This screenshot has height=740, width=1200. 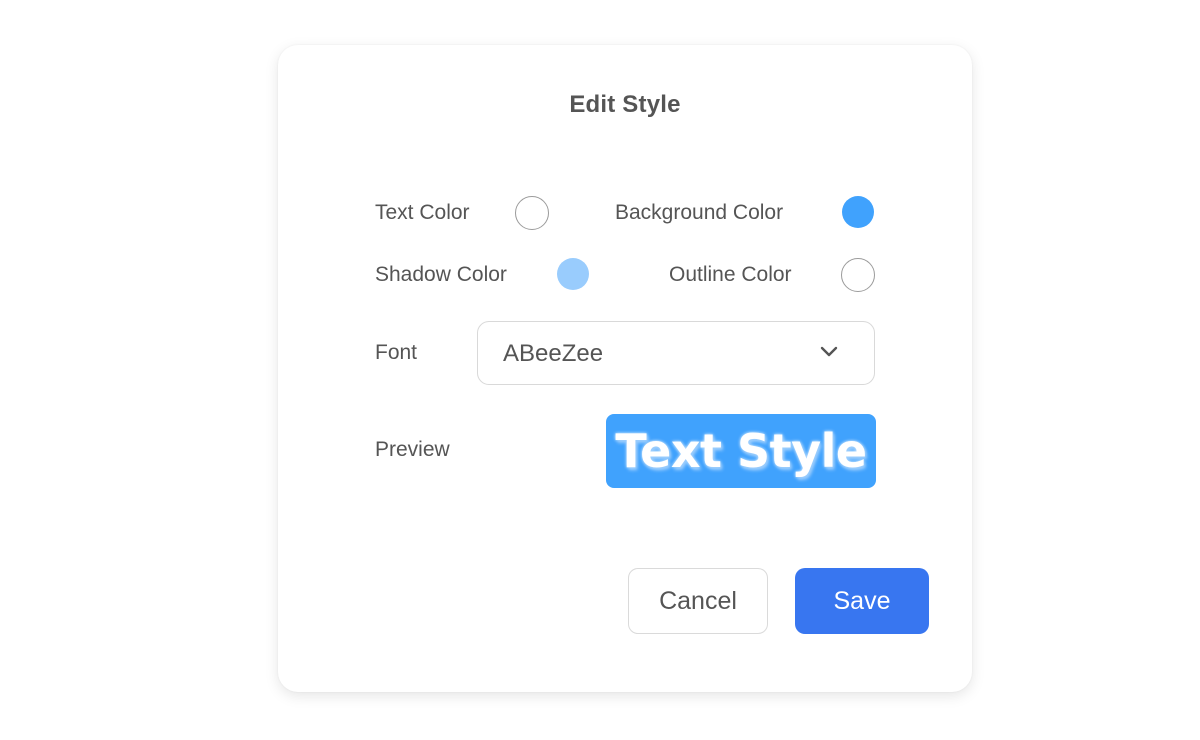 I want to click on save-button: Save, so click(x=862, y=601).